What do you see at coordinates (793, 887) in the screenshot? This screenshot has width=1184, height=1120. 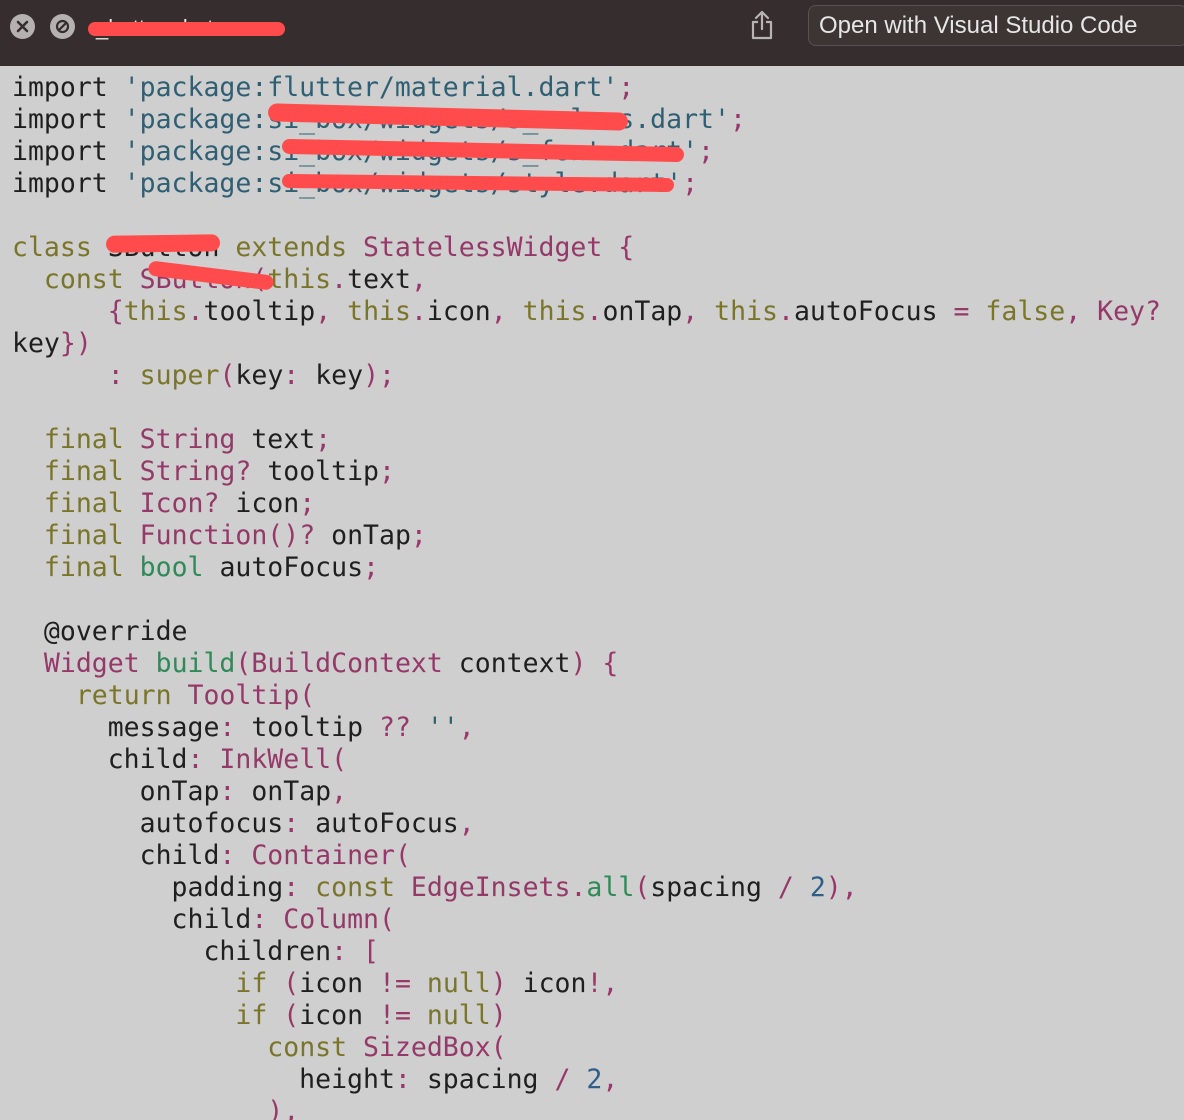 I see `code-token: /` at bounding box center [793, 887].